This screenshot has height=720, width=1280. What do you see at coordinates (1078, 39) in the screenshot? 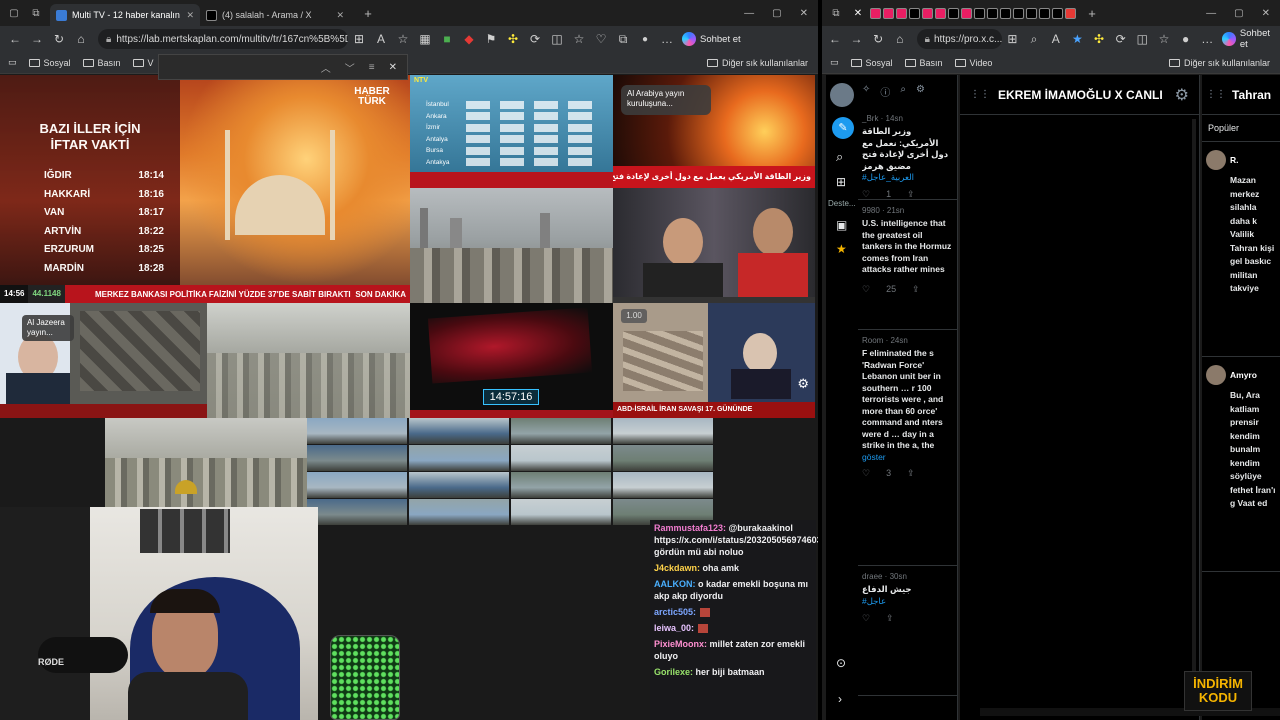
I see `favorite-star-icon: ★` at bounding box center [1078, 39].